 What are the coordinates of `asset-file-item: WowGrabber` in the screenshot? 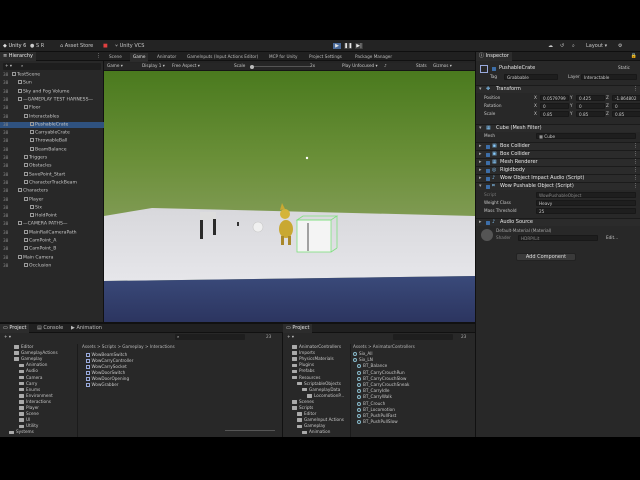 It's located at (102, 385).